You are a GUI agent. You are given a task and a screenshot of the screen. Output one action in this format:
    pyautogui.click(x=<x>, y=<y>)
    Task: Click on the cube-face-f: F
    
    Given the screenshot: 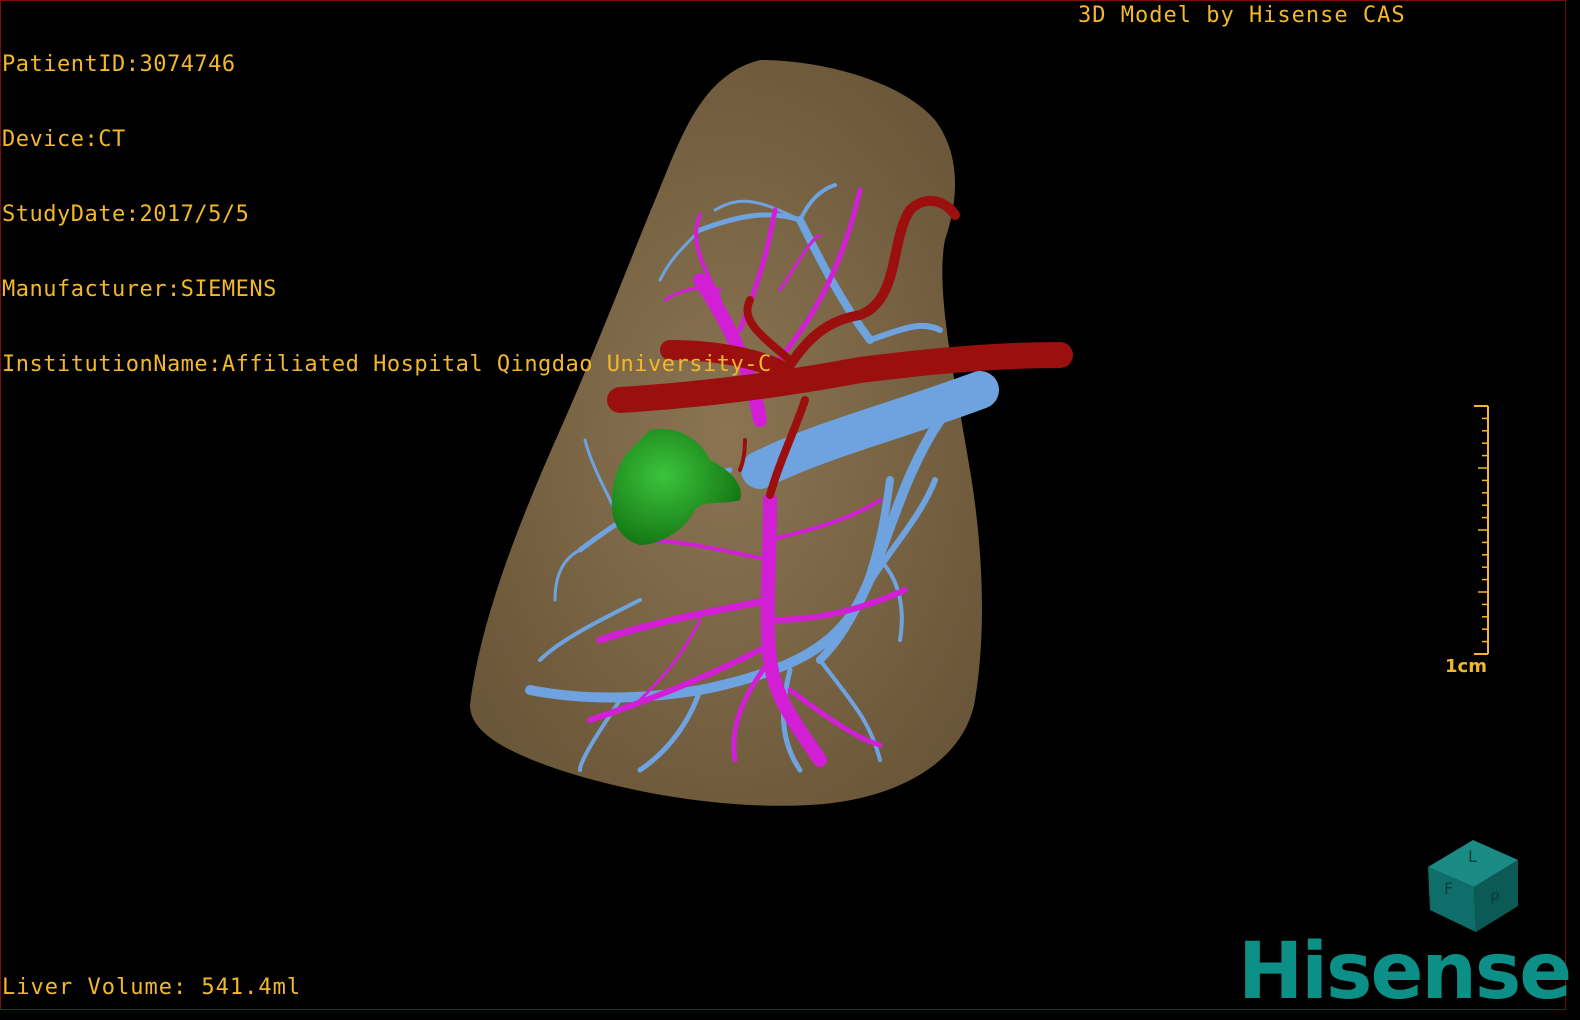 What is the action you would take?
    pyautogui.click(x=1448, y=888)
    